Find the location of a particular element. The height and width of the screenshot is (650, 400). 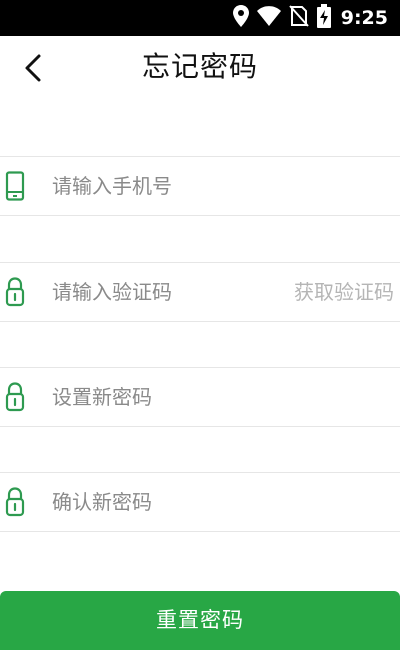

wifi-icon is located at coordinates (268, 18).